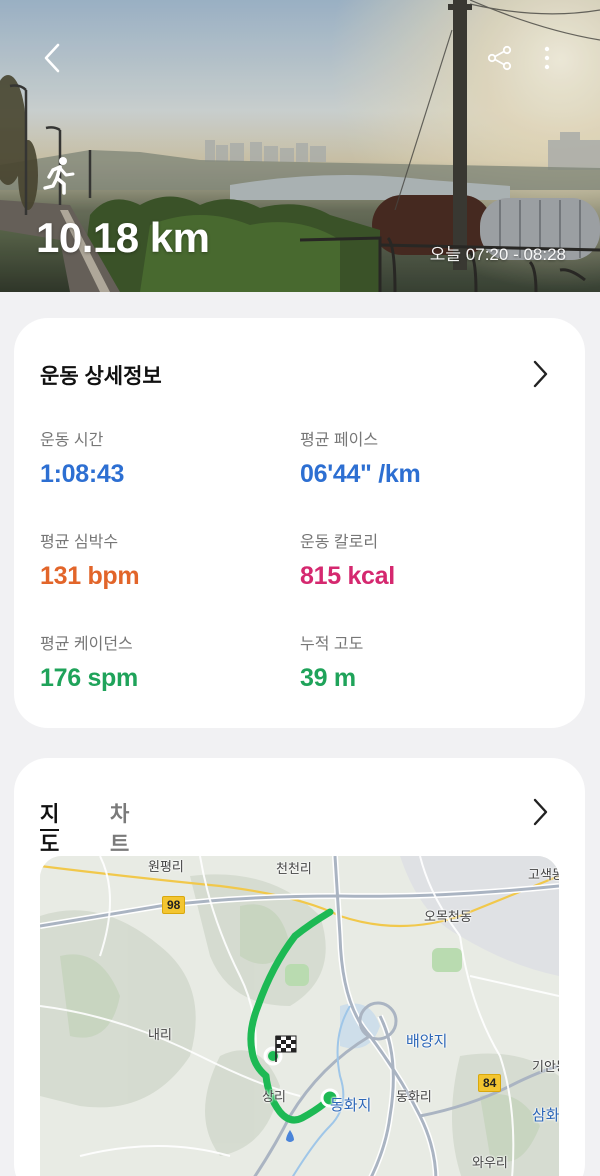 This screenshot has width=600, height=1176. I want to click on stat-duration: 운동 시간 1:08:43, so click(165, 457).